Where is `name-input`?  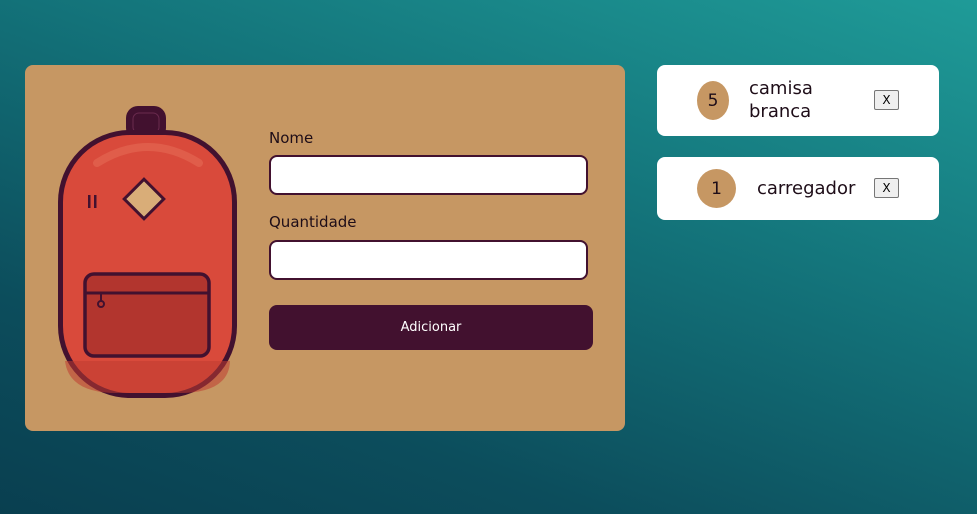 name-input is located at coordinates (428, 175).